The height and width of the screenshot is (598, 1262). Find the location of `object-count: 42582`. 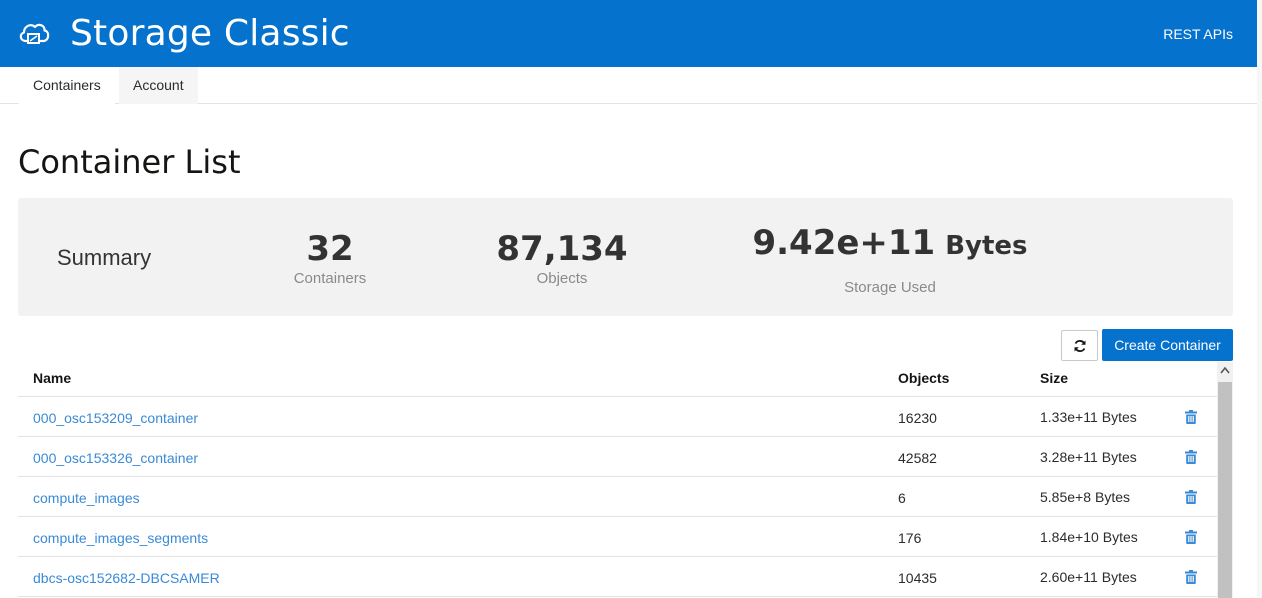

object-count: 42582 is located at coordinates (917, 458).